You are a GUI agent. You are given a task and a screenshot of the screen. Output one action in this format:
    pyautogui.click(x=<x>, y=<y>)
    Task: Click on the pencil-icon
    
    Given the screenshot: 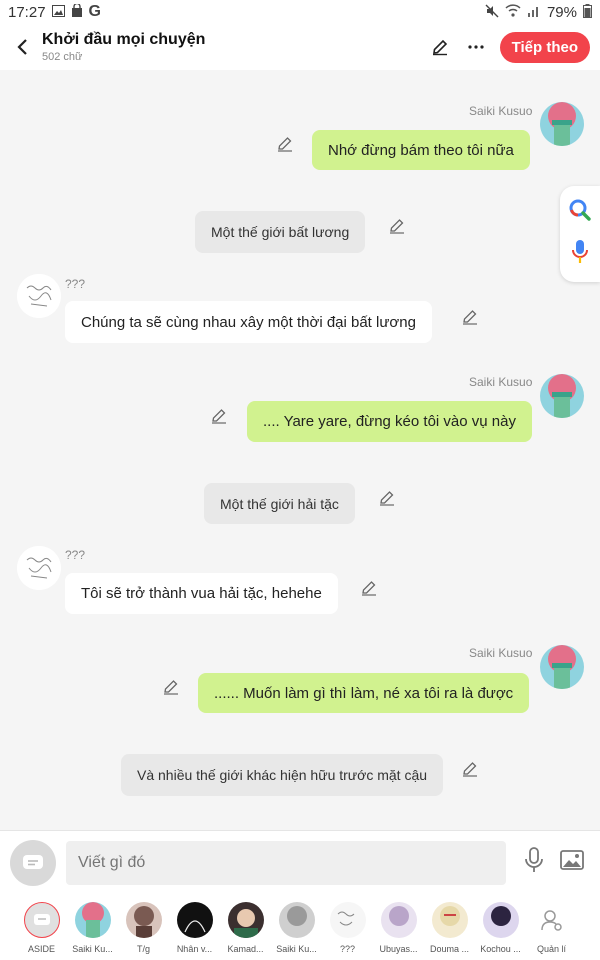 What is the action you would take?
    pyautogui.click(x=439, y=47)
    